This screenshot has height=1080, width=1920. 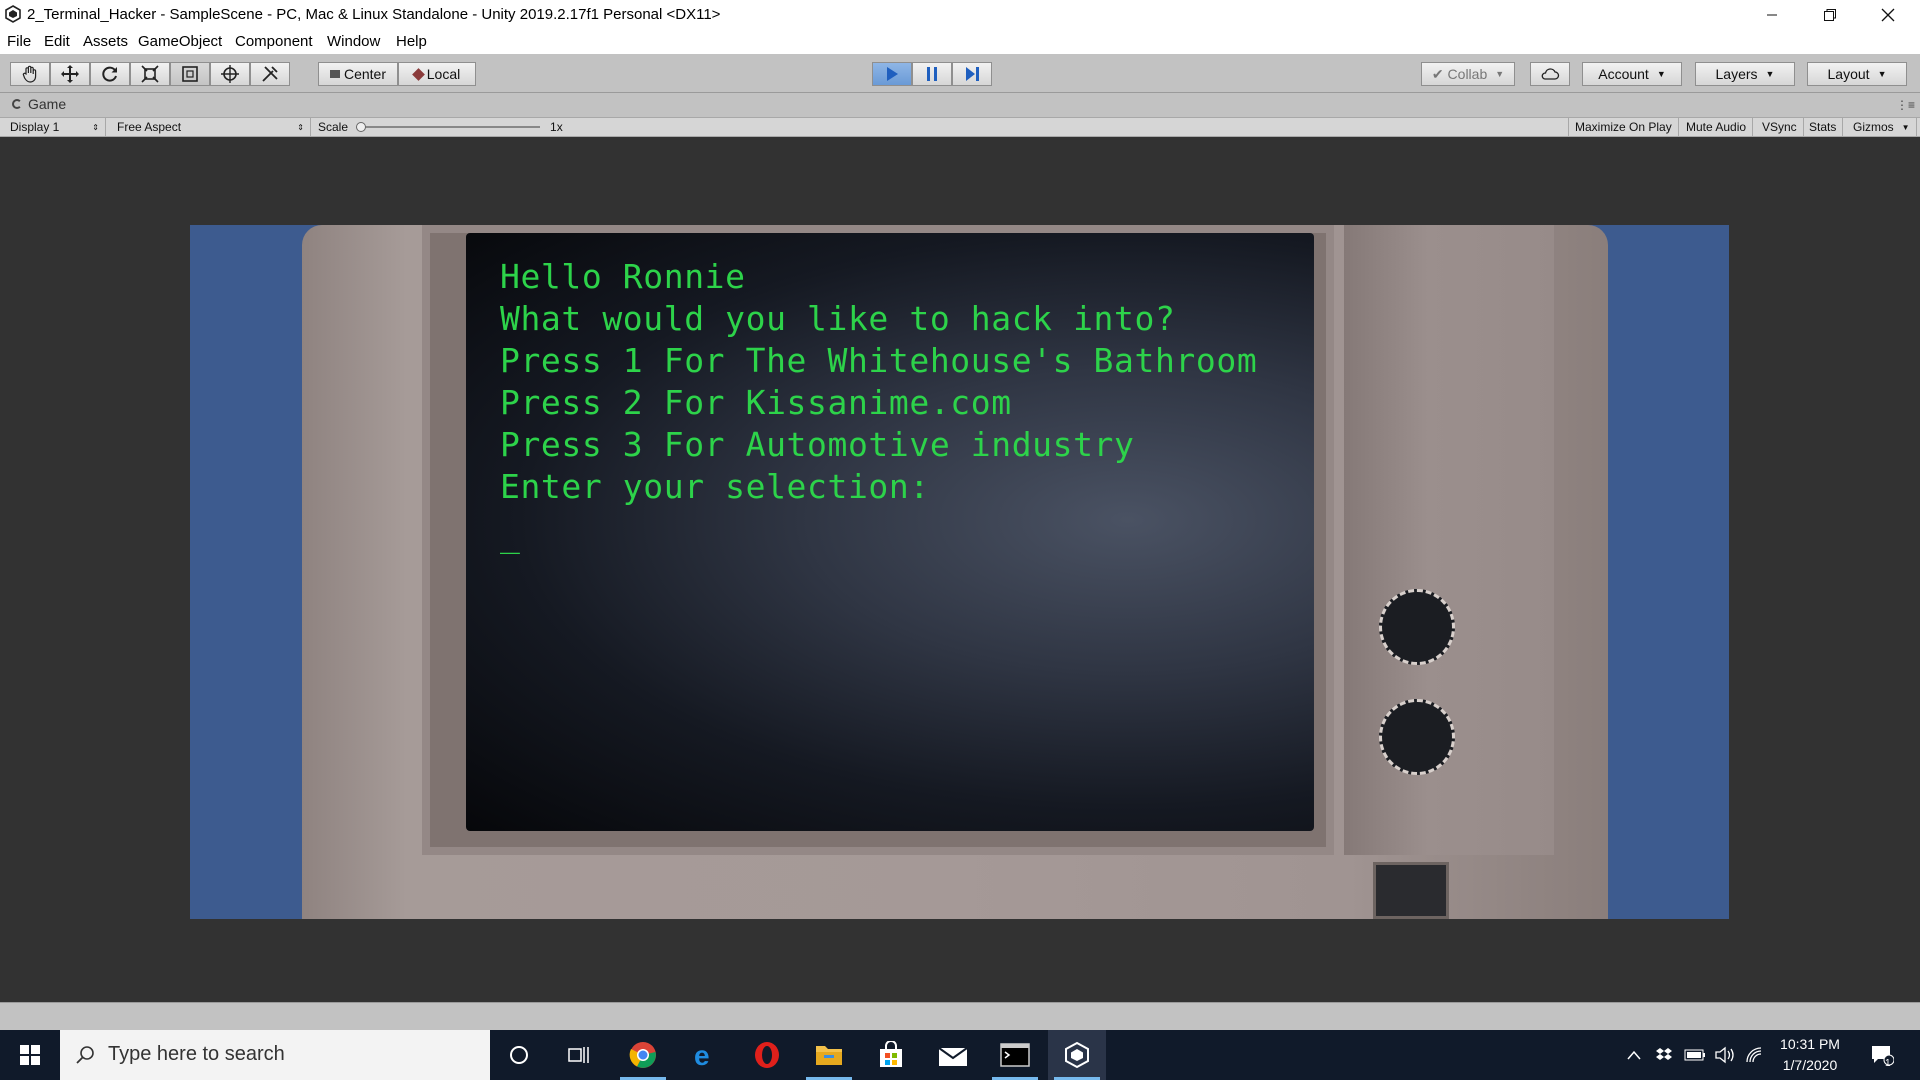 I want to click on dropbox-icon, so click(x=1664, y=1054).